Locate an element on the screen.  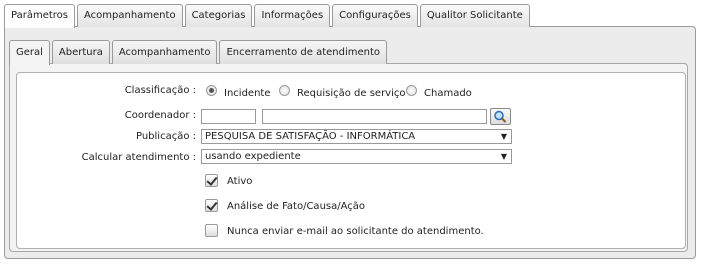
coordenador-label: Coordenador : is located at coordinates (160, 115).